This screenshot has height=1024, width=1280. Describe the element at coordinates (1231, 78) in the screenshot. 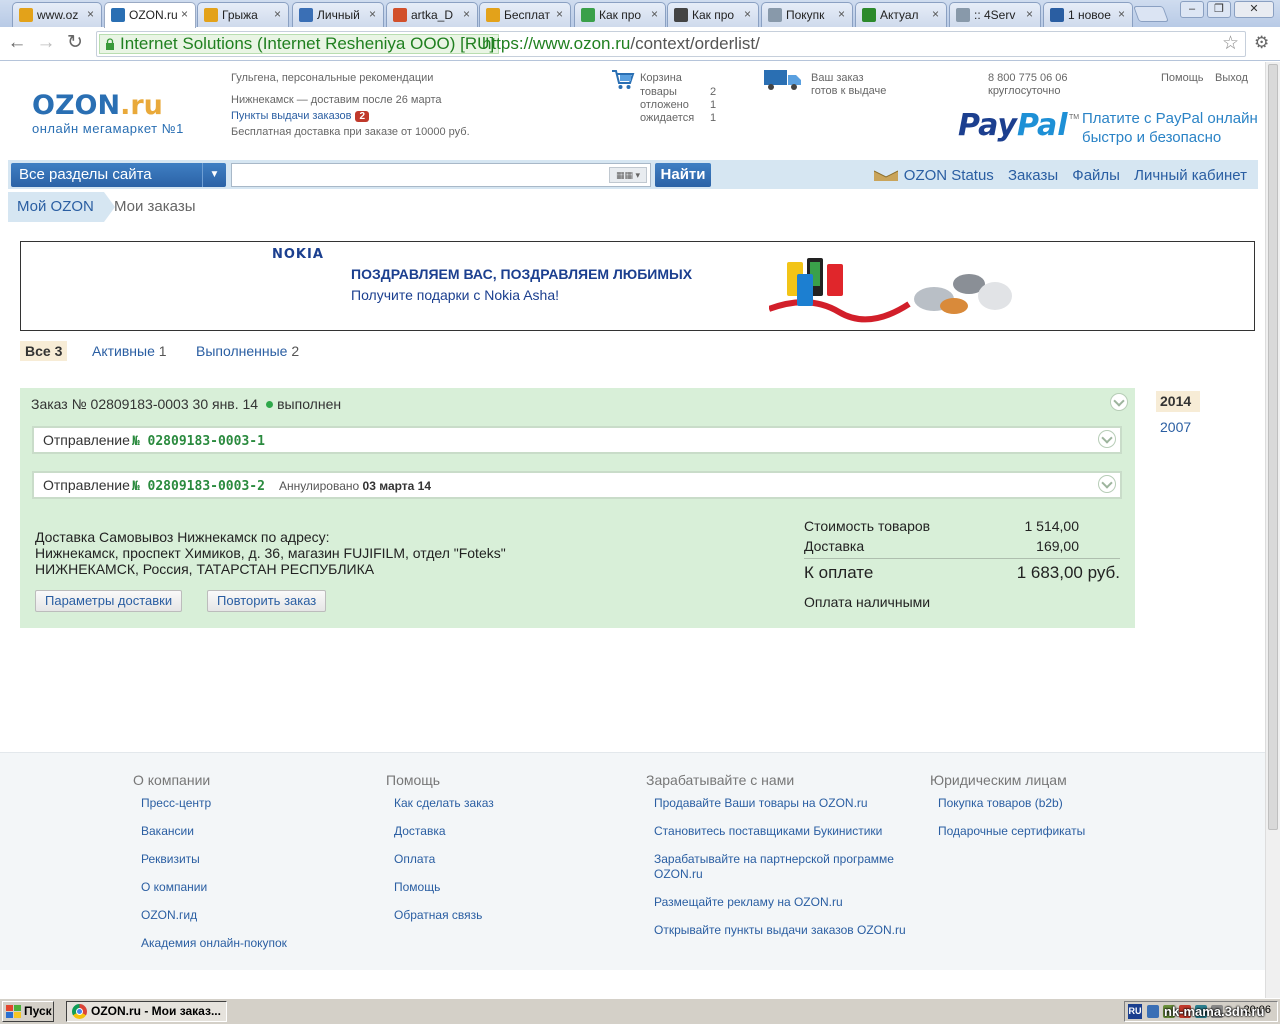

I see `logout-link: Выход` at that location.